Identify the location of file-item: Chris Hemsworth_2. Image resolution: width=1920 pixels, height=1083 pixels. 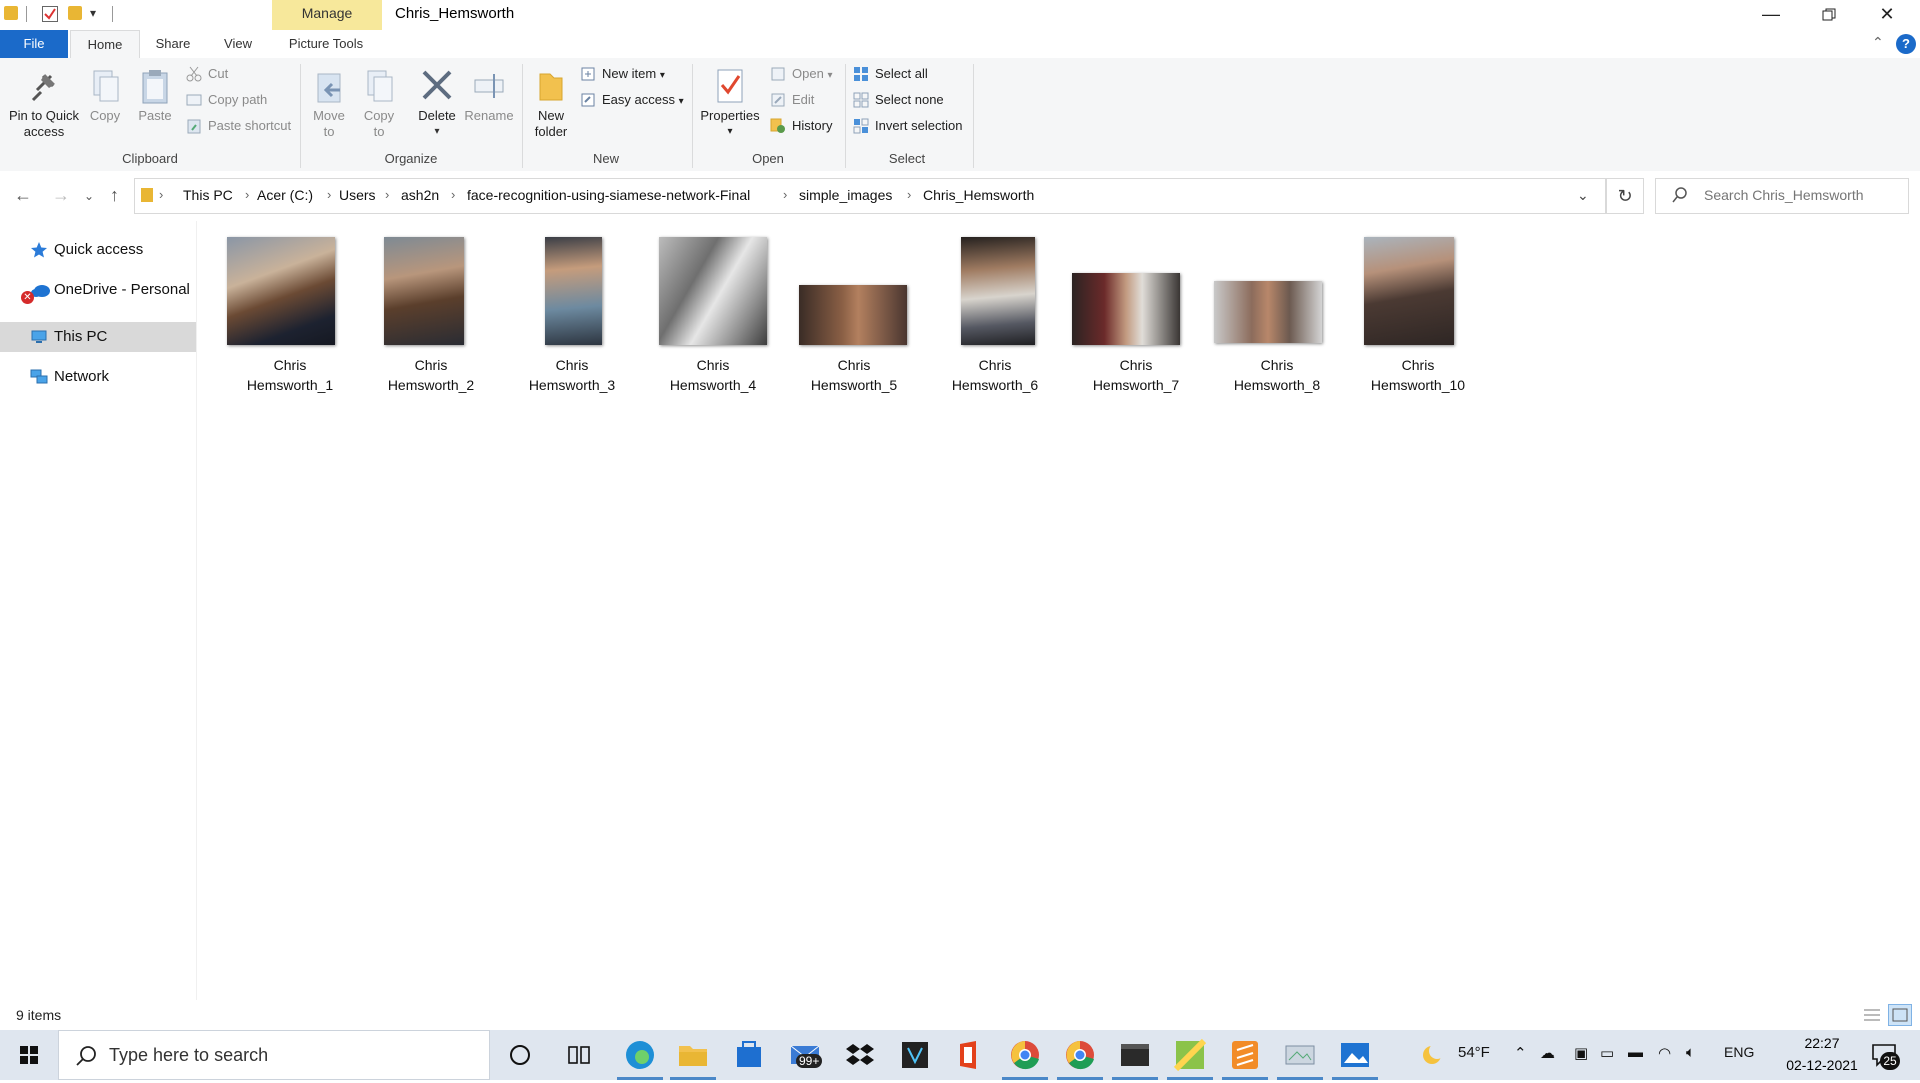
(431, 315).